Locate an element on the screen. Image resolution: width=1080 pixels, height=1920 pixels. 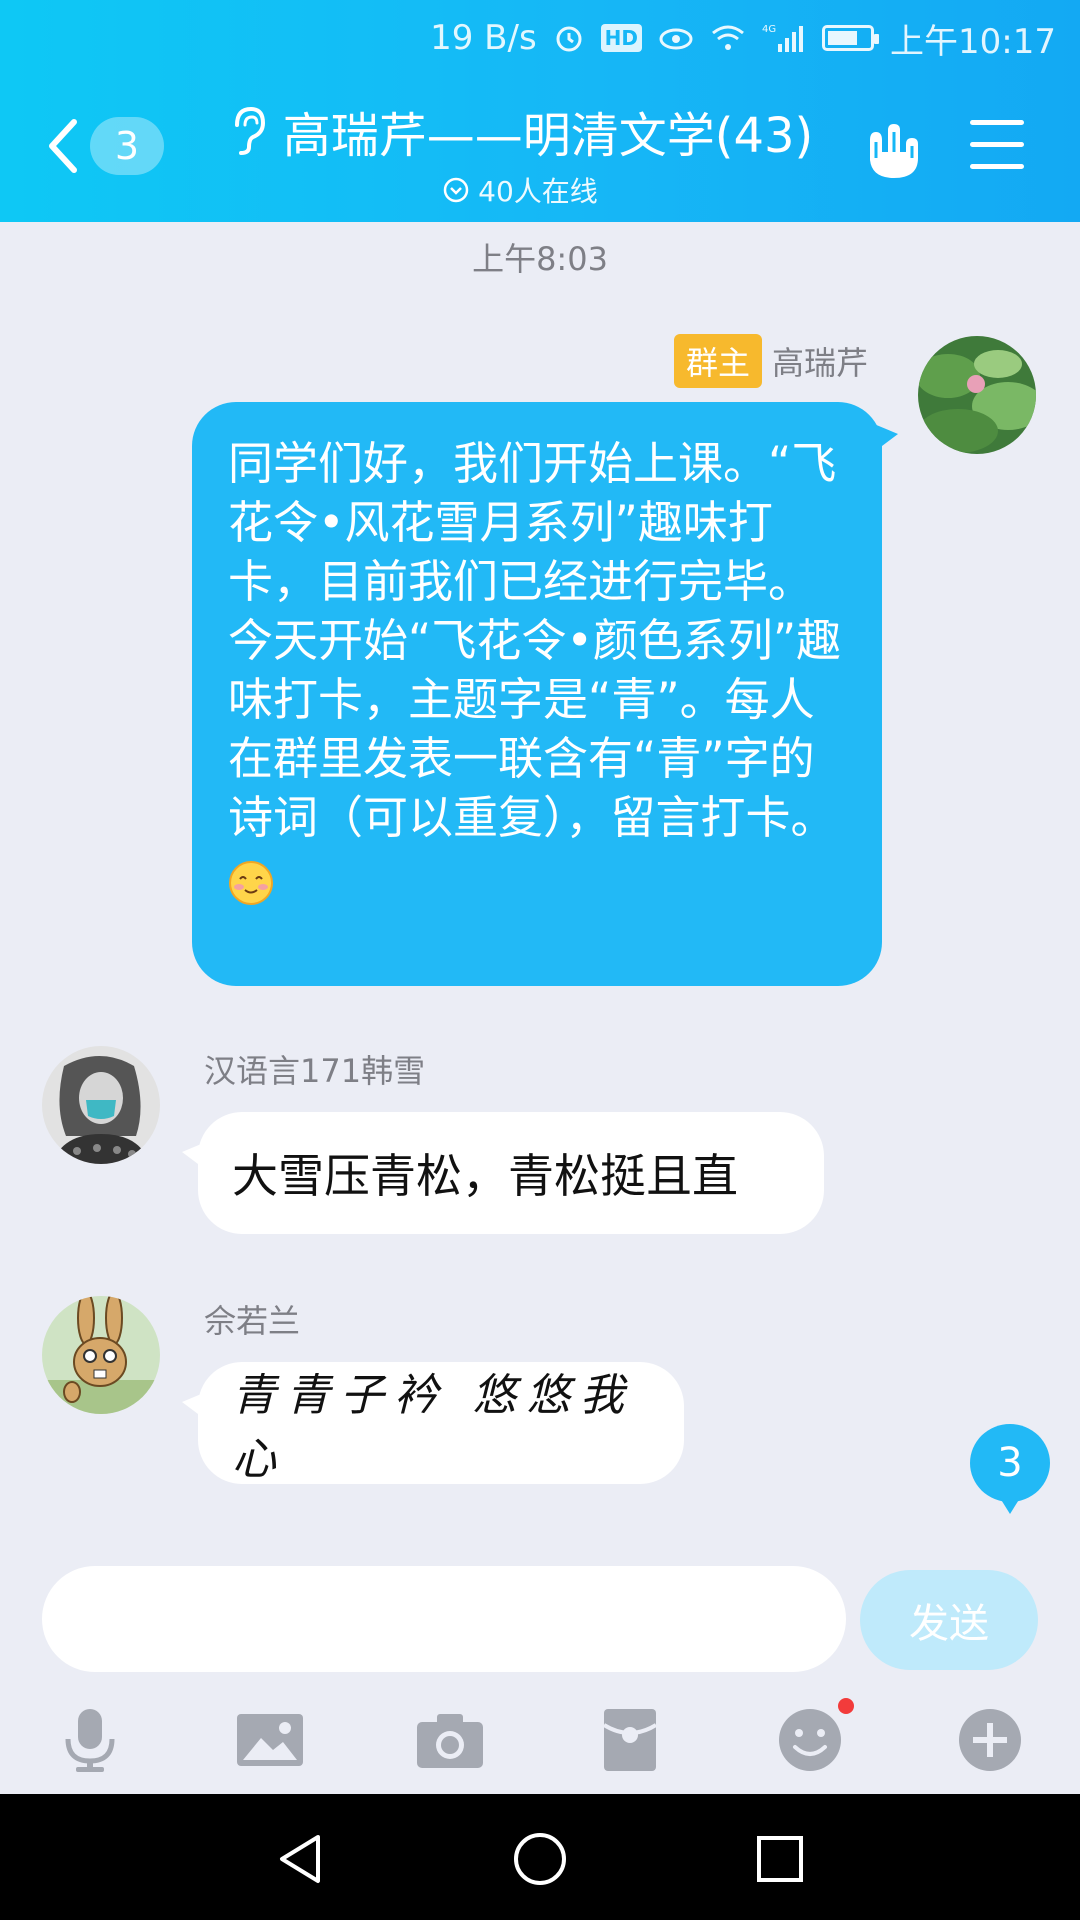
emoji-button is located at coordinates (812, 1739).